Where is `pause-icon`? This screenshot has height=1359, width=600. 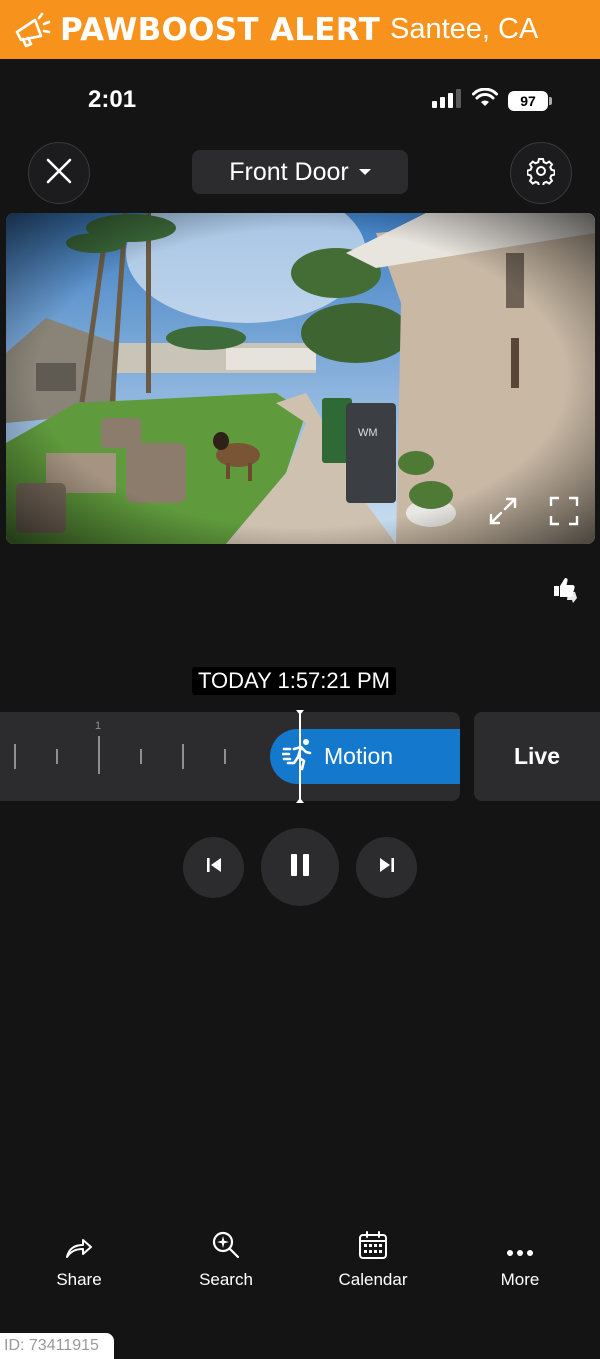 pause-icon is located at coordinates (300, 867).